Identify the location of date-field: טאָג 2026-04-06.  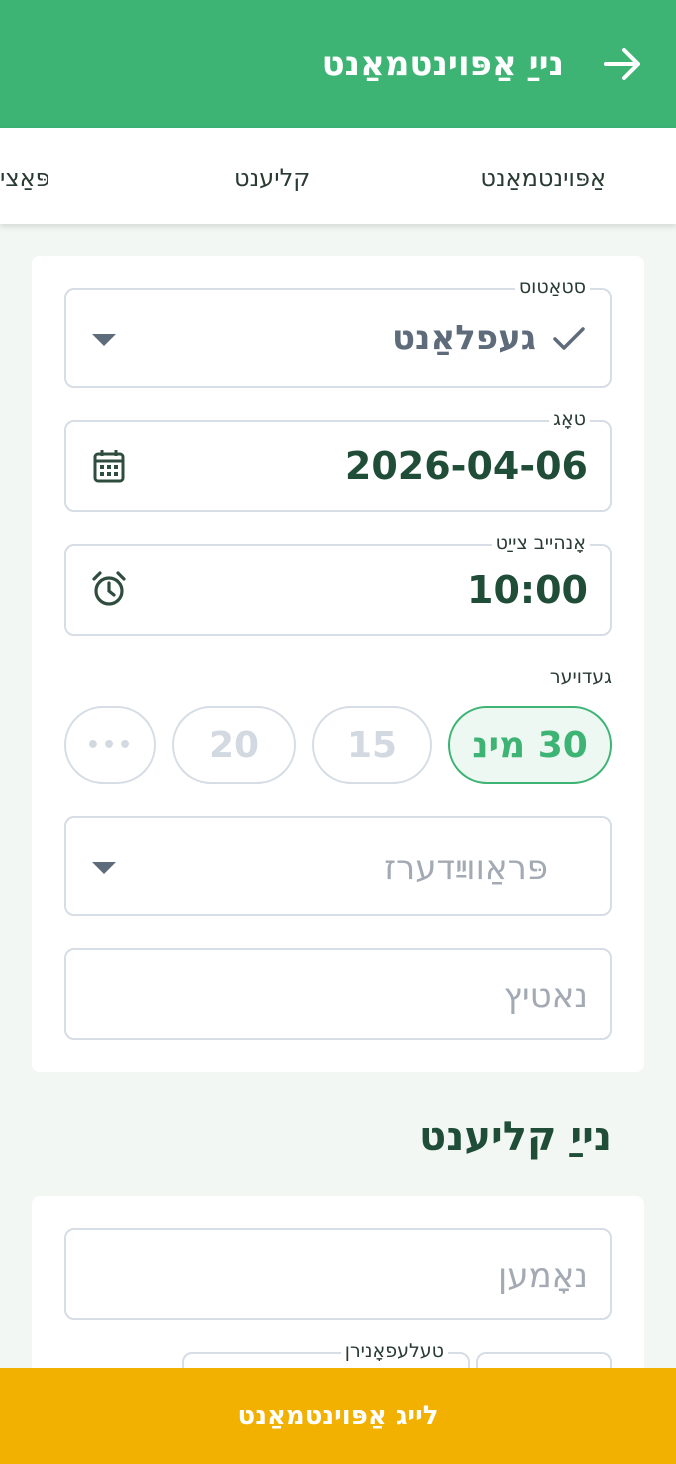
(338, 460).